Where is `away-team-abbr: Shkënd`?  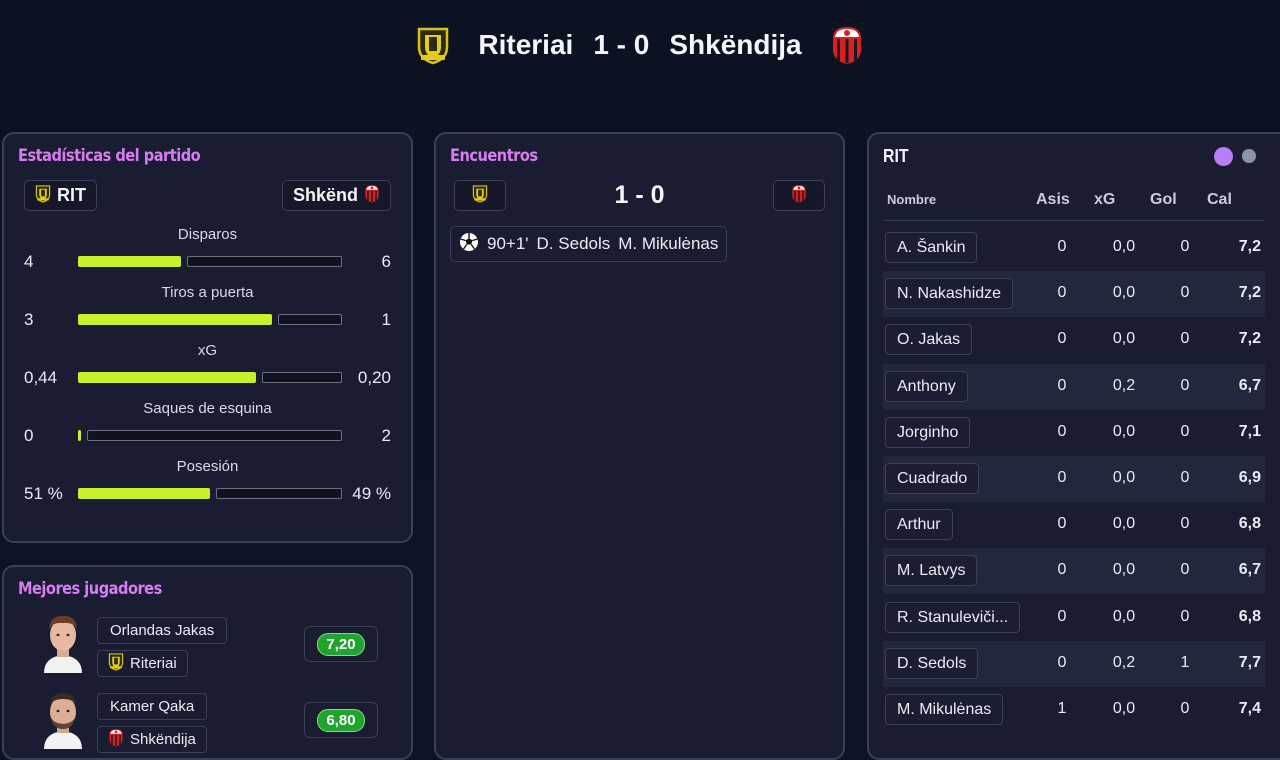 away-team-abbr: Shkënd is located at coordinates (325, 195).